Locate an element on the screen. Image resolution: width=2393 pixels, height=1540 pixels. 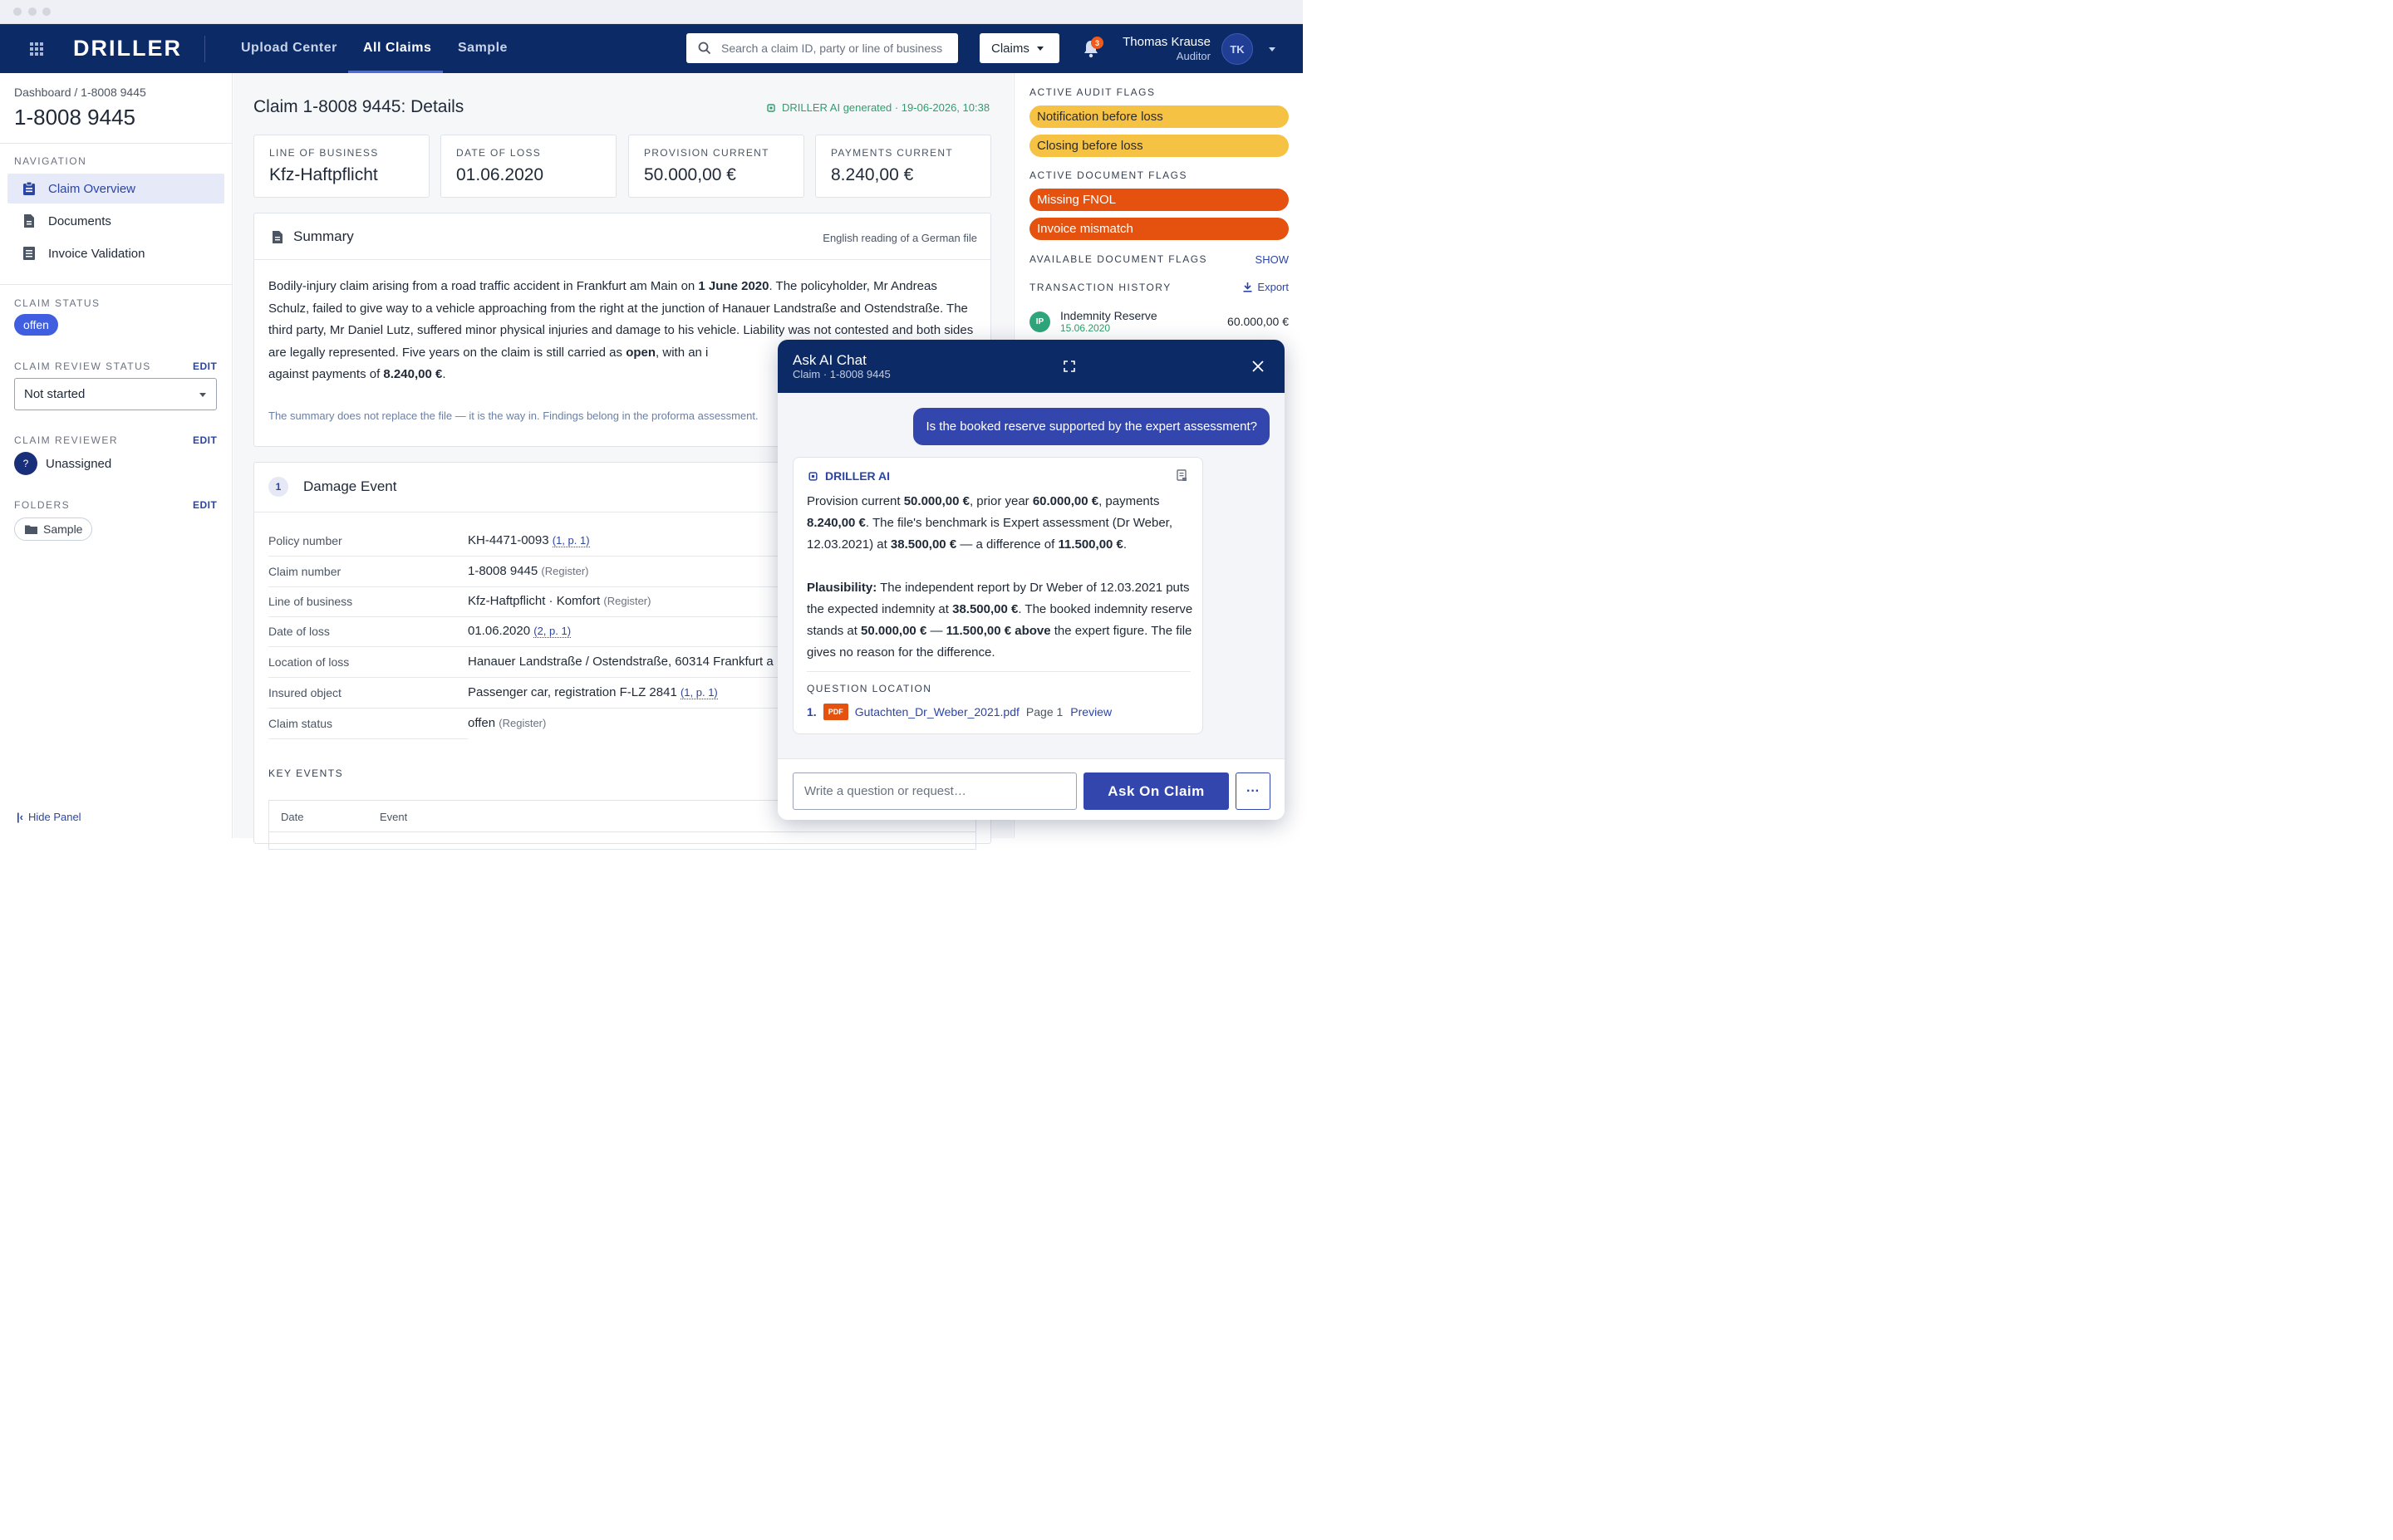
sidebar-item-label: Documents is located at coordinates (79, 220).